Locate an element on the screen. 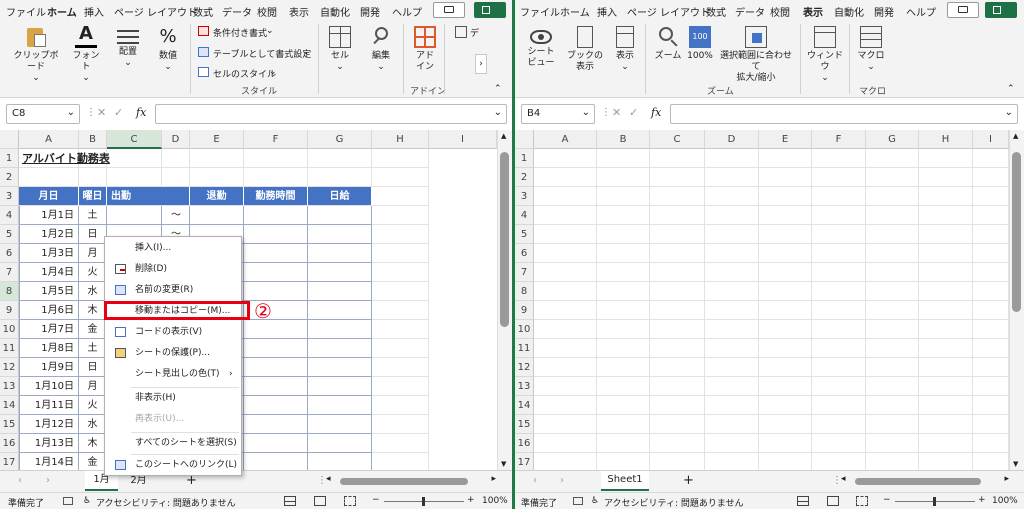 The width and height of the screenshot is (1024, 509). column-header: A is located at coordinates (49, 139).